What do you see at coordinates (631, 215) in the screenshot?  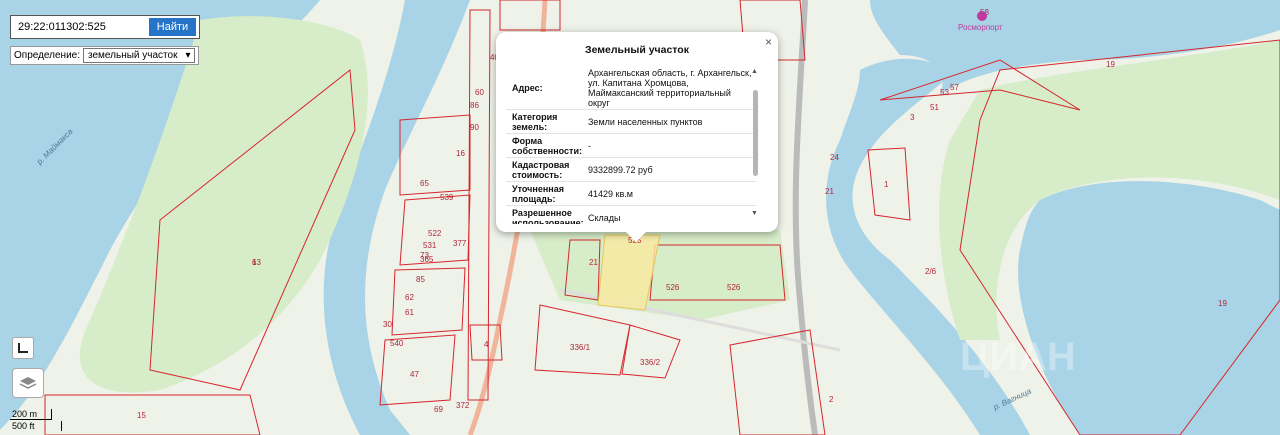 I see `row-use: Разрешенное использование: Склады` at bounding box center [631, 215].